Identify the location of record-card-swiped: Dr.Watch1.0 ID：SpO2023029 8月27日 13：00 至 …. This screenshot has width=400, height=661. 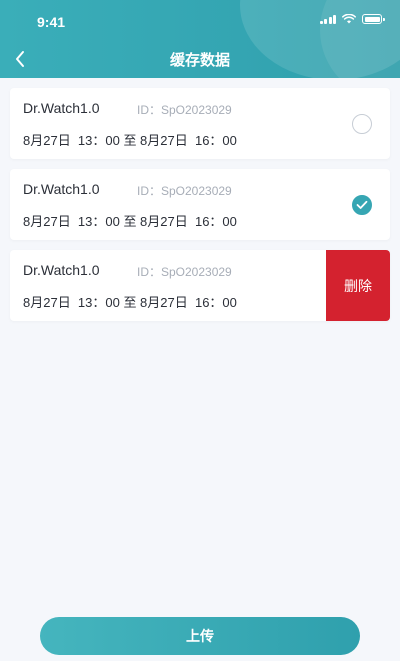
(200, 285).